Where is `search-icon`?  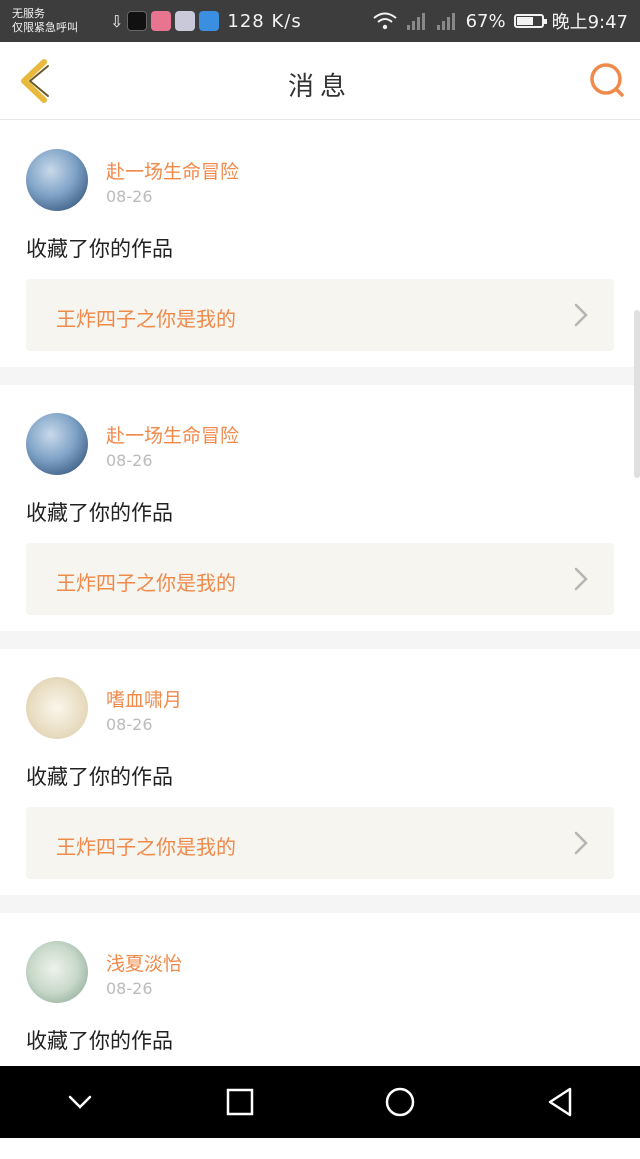 search-icon is located at coordinates (607, 80).